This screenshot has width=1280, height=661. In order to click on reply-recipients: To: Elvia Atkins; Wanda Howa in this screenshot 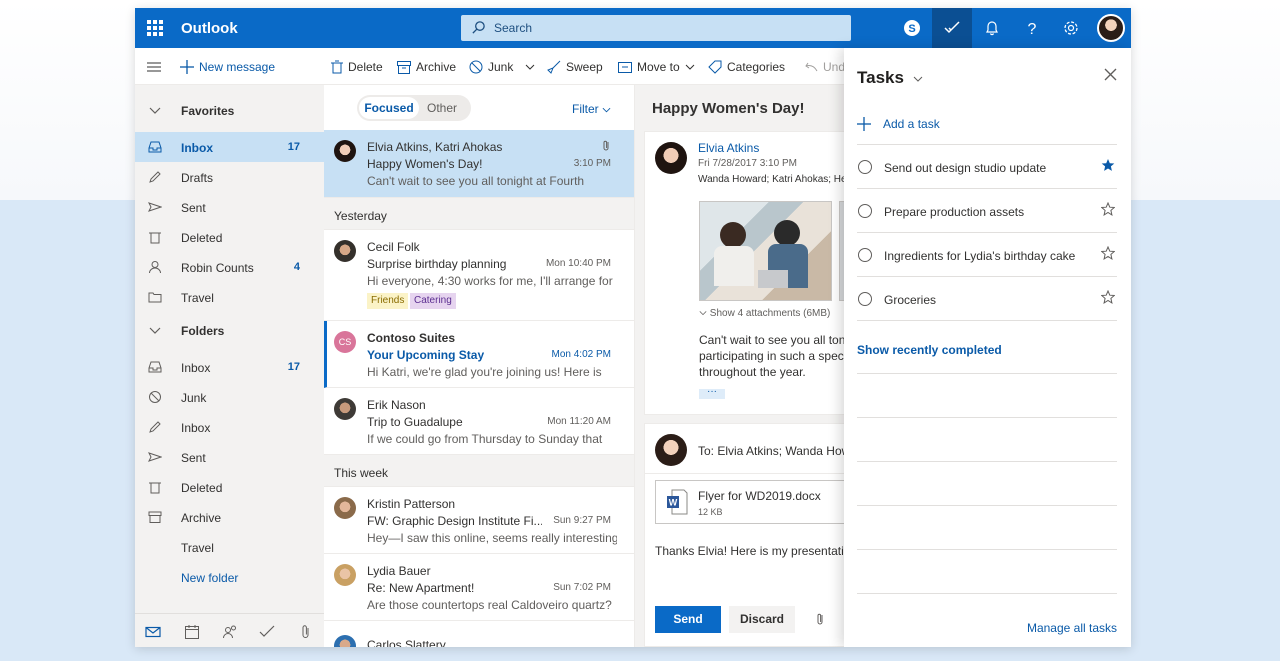, I will do `click(771, 451)`.